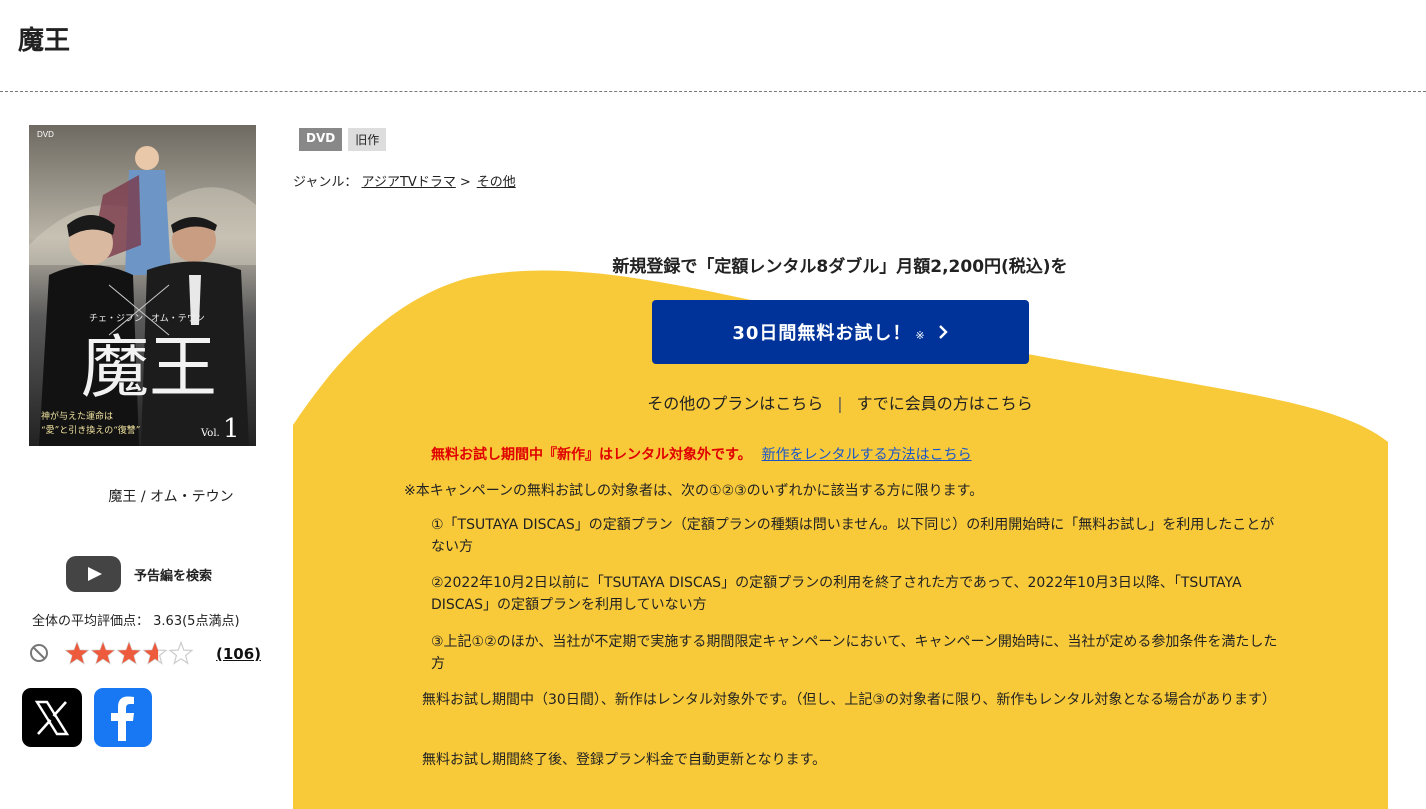 This screenshot has height=809, width=1426. Describe the element at coordinates (178, 318) in the screenshot. I see `jacket-actor-2: オム・テウン` at that location.